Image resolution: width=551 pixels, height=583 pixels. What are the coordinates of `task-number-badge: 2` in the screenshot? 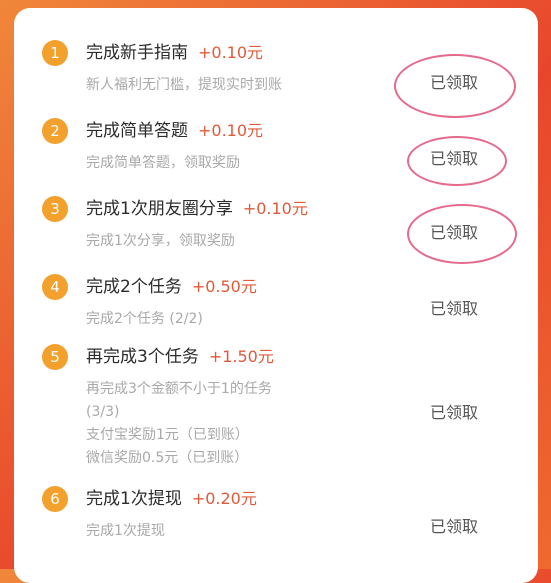 It's located at (55, 131).